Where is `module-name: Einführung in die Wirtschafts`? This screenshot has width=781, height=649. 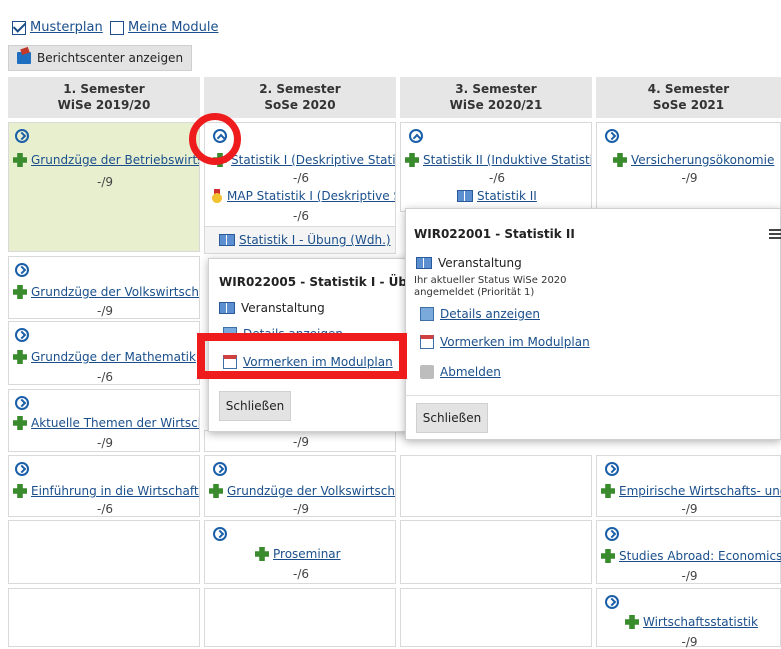
module-name: Einführung in die Wirtschafts is located at coordinates (115, 491).